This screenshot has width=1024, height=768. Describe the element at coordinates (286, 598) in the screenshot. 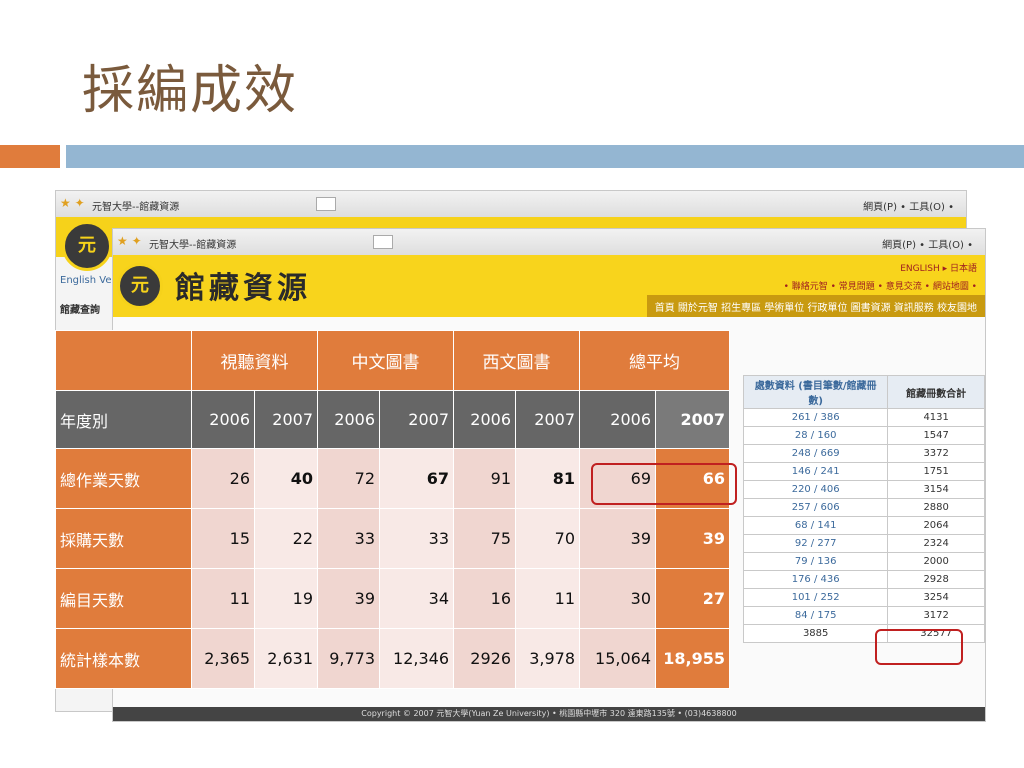

I see `stat-cell: 19` at that location.